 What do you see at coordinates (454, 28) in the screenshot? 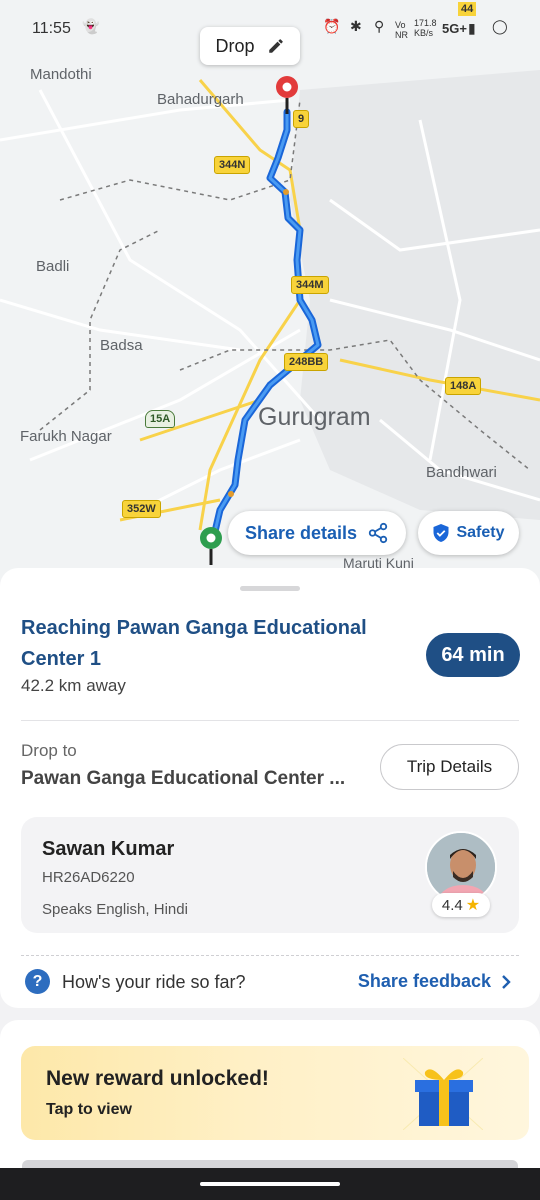
I see `network-type: 5G+` at bounding box center [454, 28].